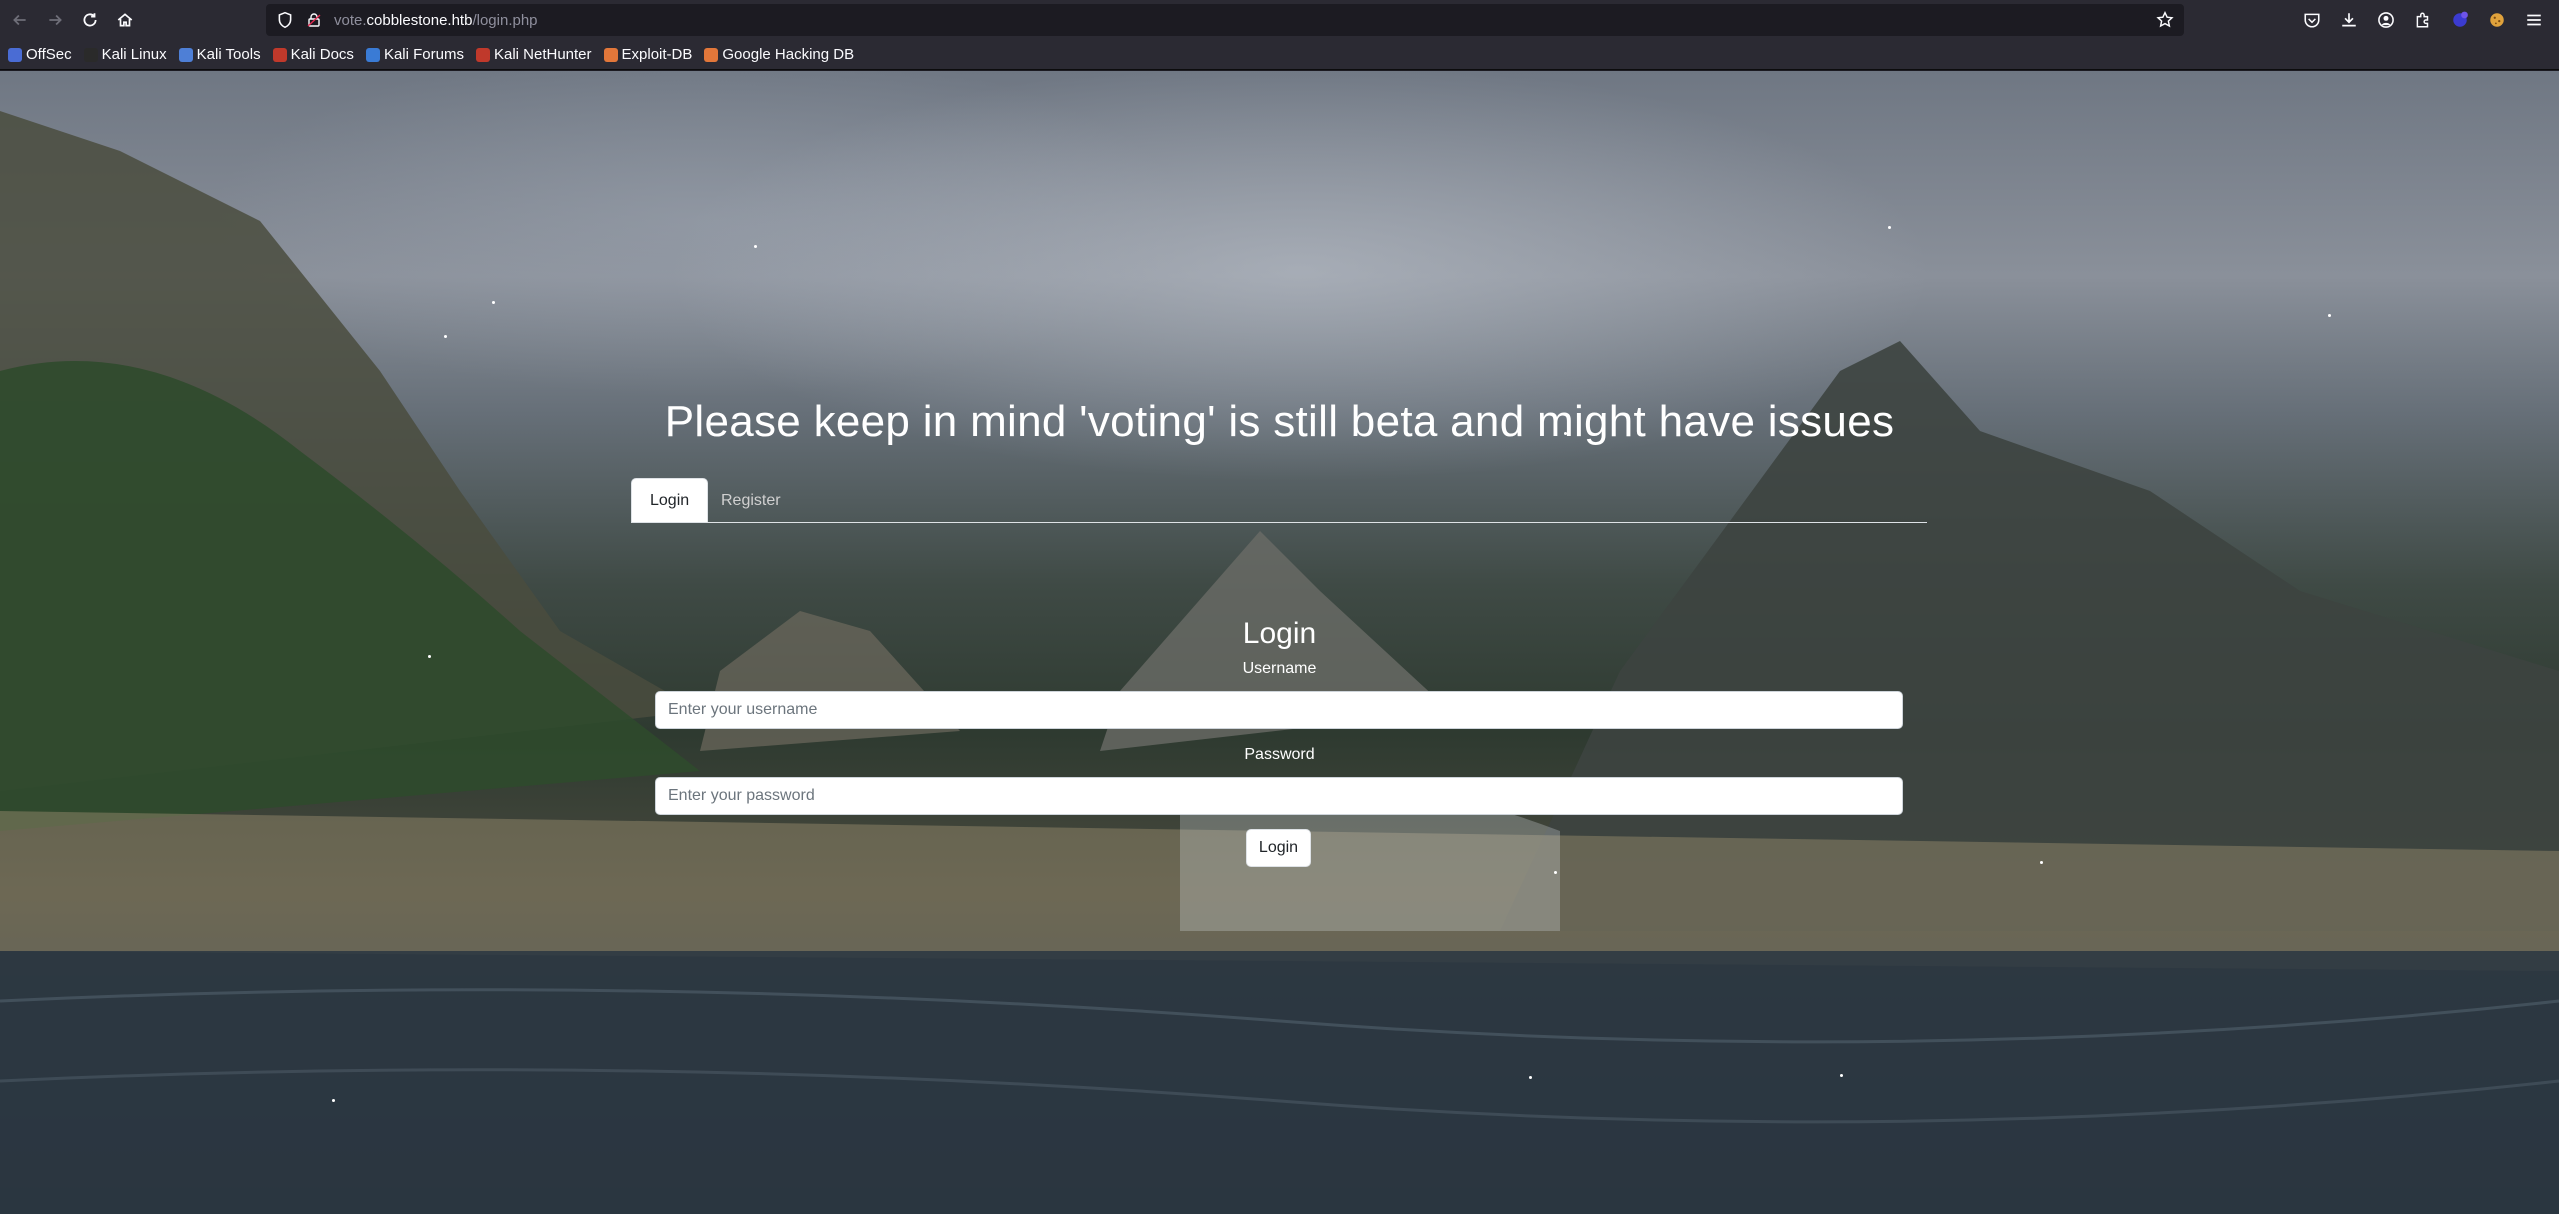  I want to click on browser-toolbar: vote.cobblestone.htb/login.php, so click(1279, 20).